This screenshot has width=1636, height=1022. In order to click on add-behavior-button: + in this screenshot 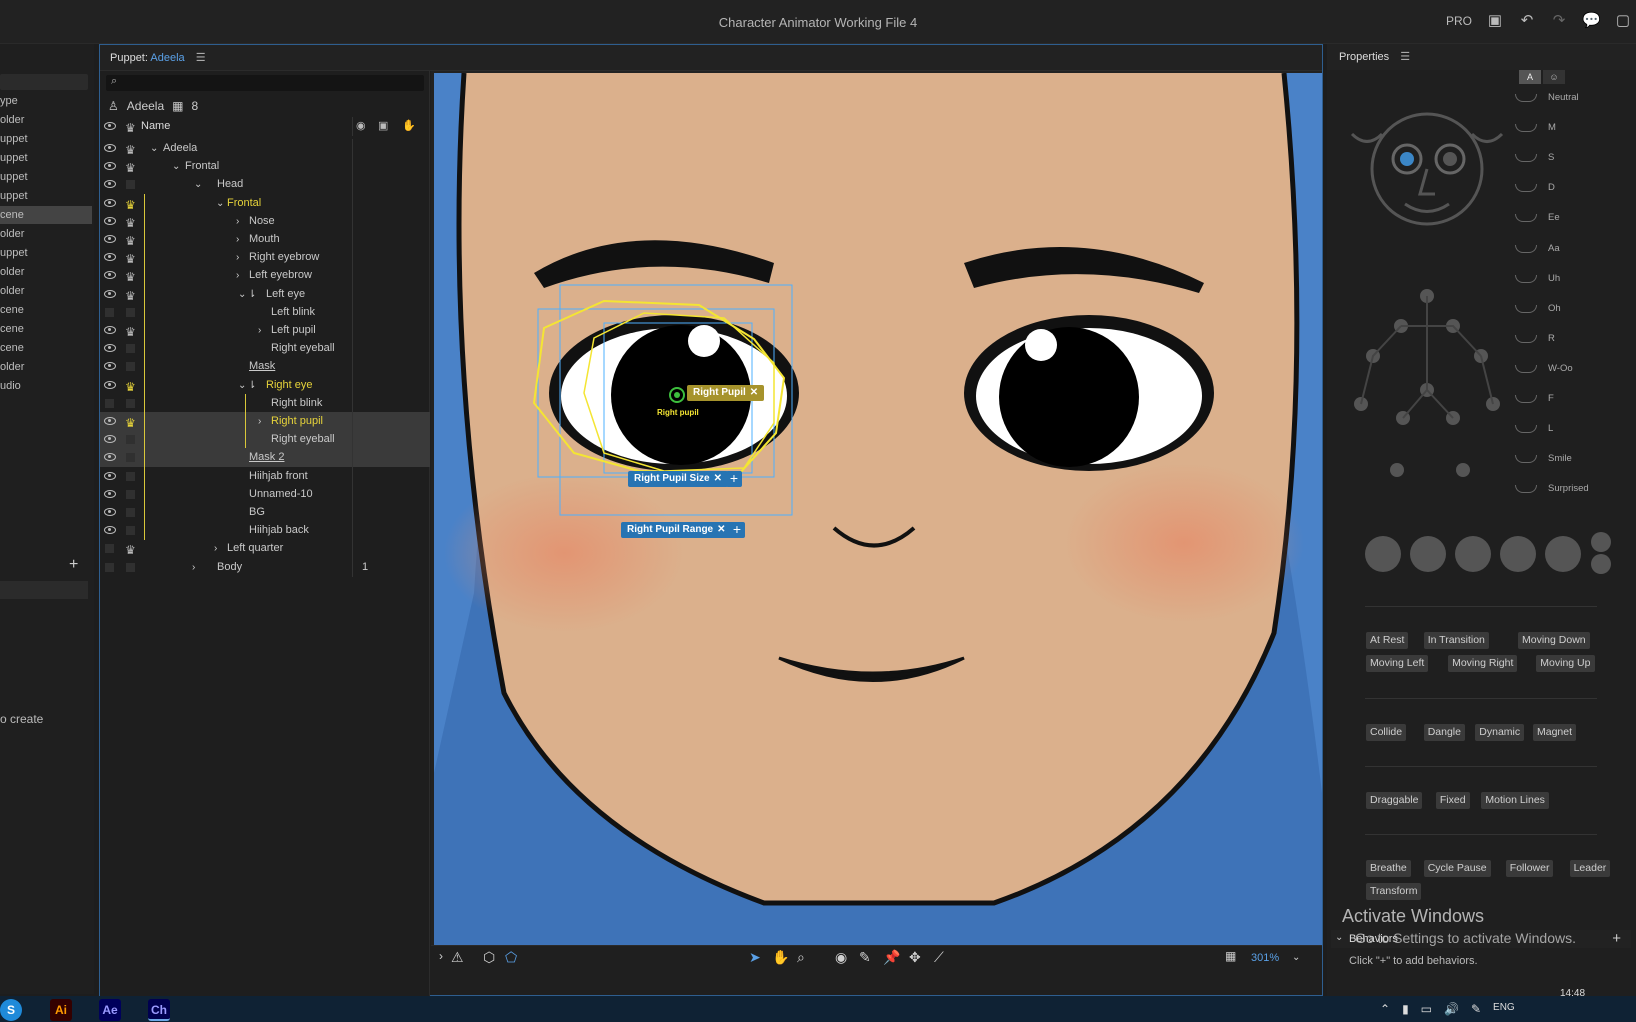, I will do `click(1616, 938)`.